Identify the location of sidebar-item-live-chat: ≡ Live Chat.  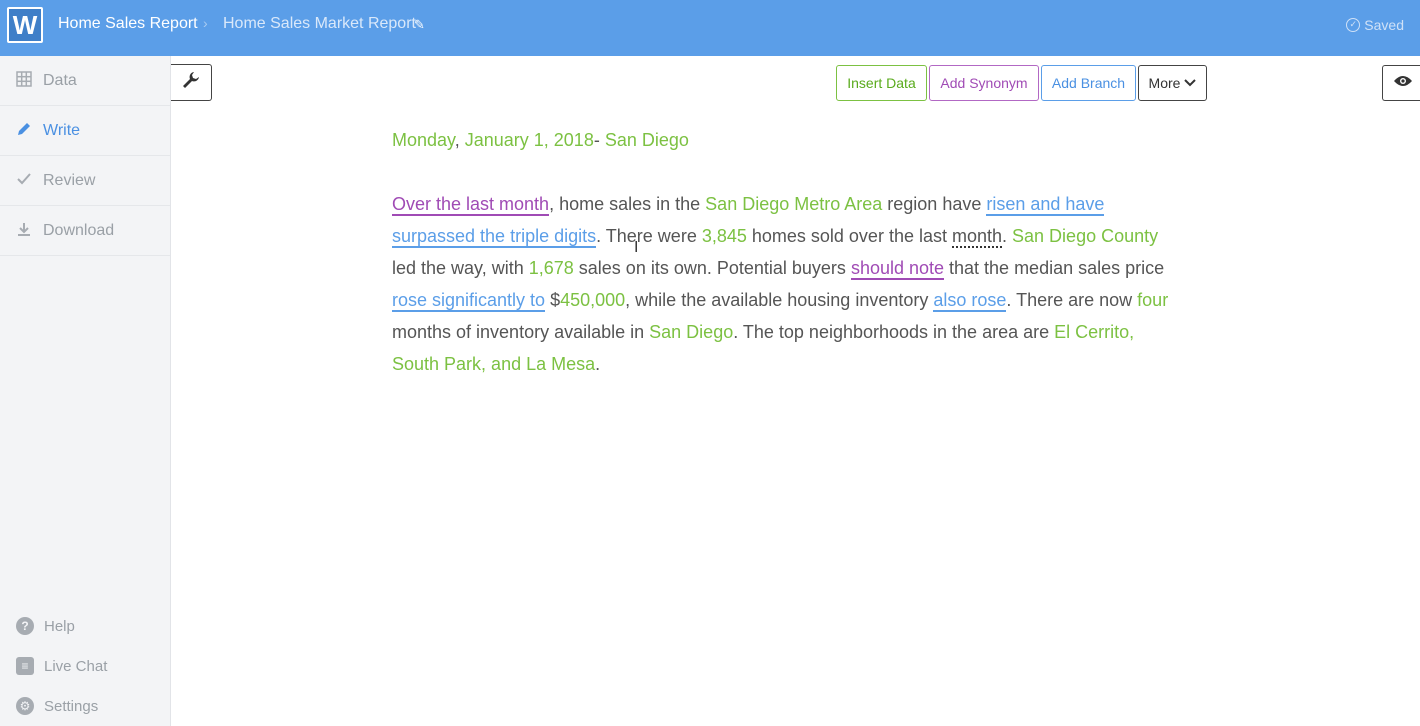
(85, 666).